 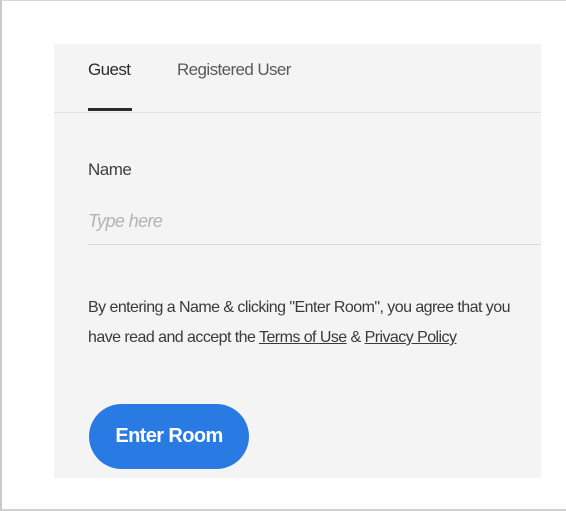 I want to click on tab-guest: Guest, so click(x=109, y=70).